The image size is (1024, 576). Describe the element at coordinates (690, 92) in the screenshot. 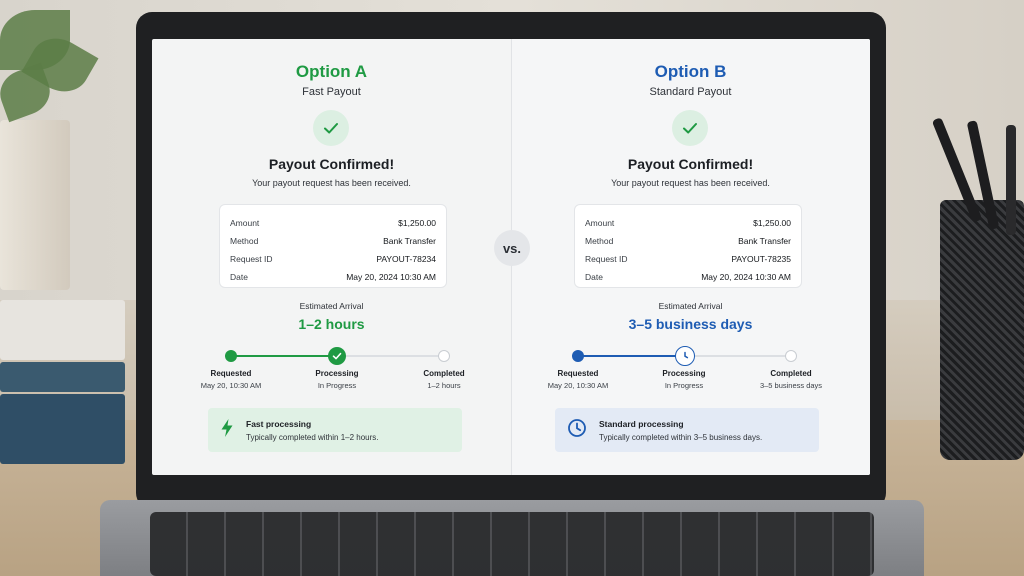

I see `option-subtitle: Standard Payout` at that location.